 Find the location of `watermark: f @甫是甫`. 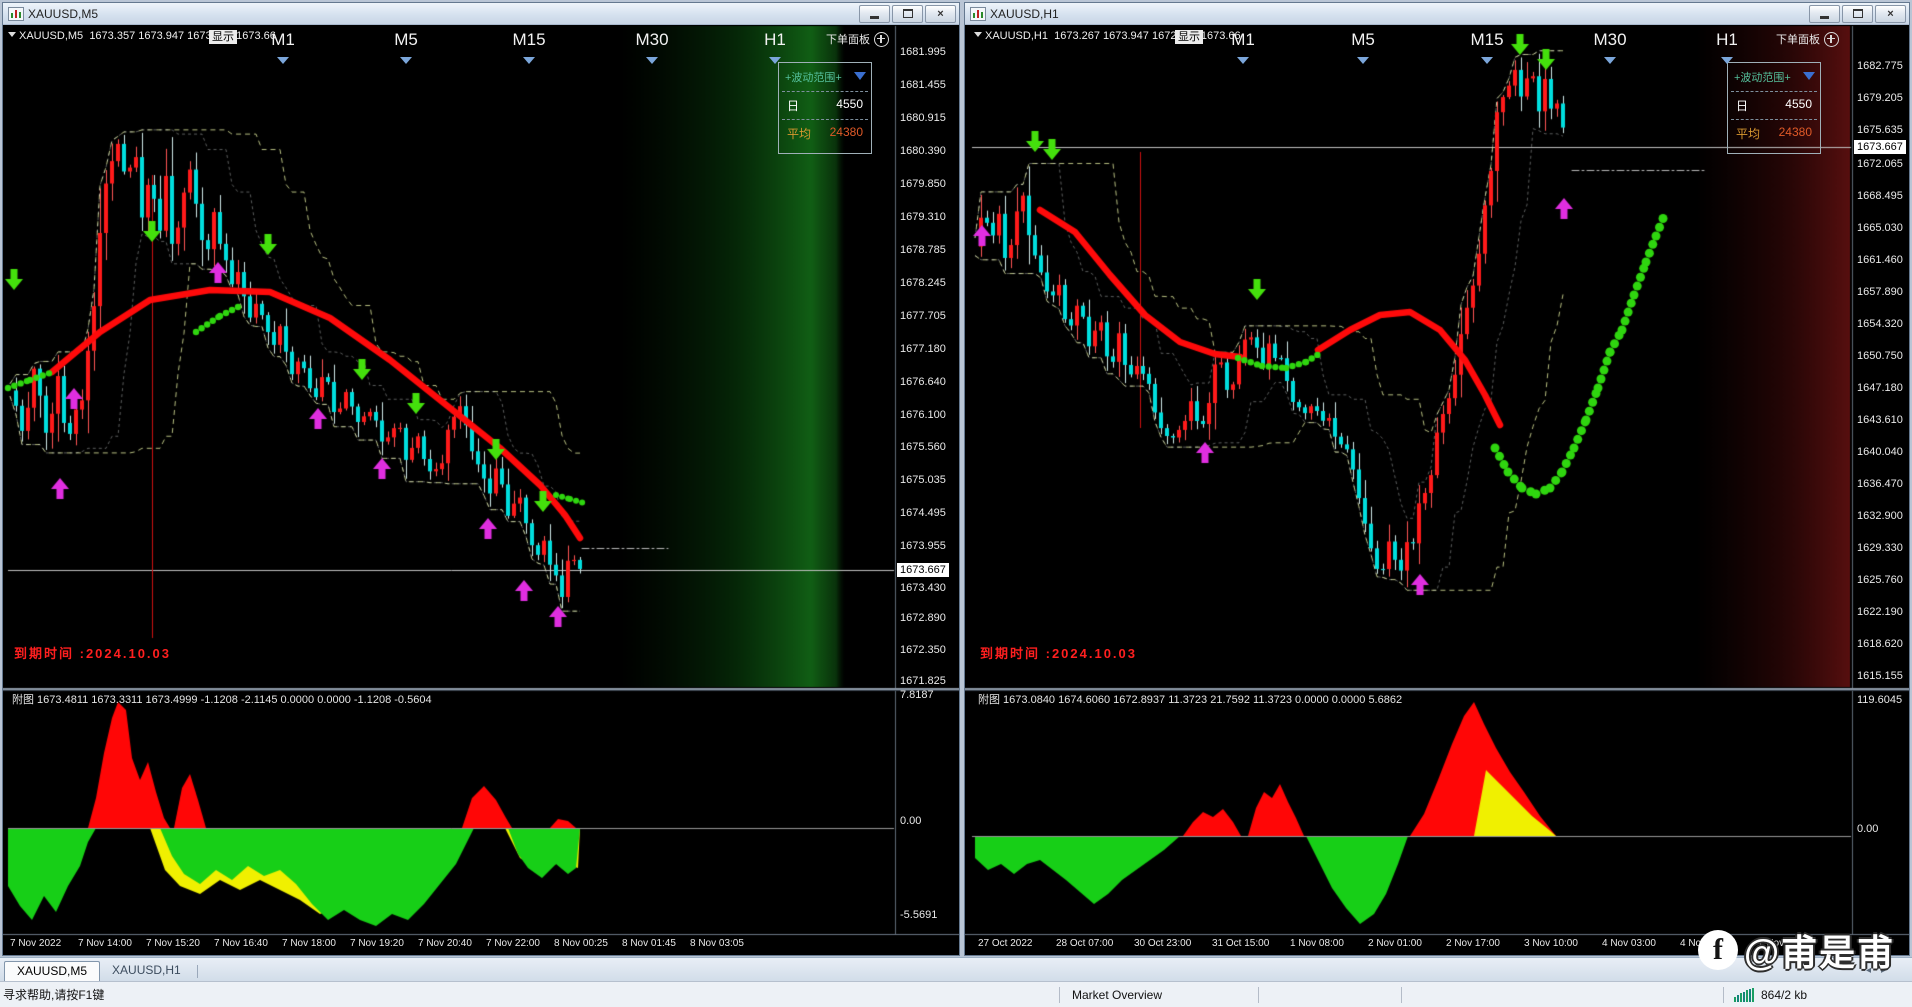

watermark: f @甫是甫 is located at coordinates (1796, 950).